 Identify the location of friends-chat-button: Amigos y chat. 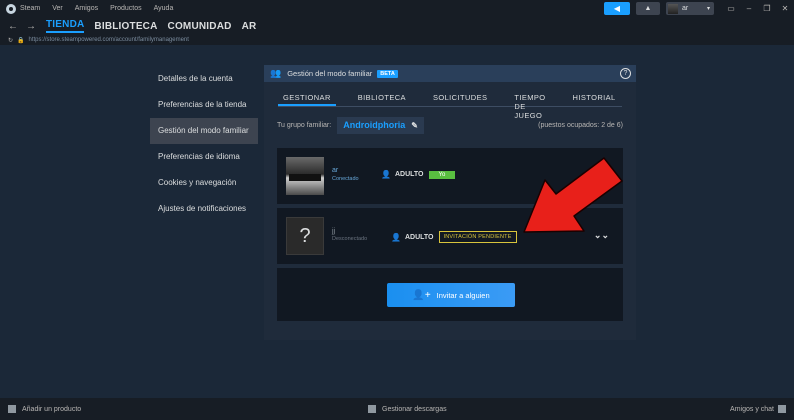
(758, 409).